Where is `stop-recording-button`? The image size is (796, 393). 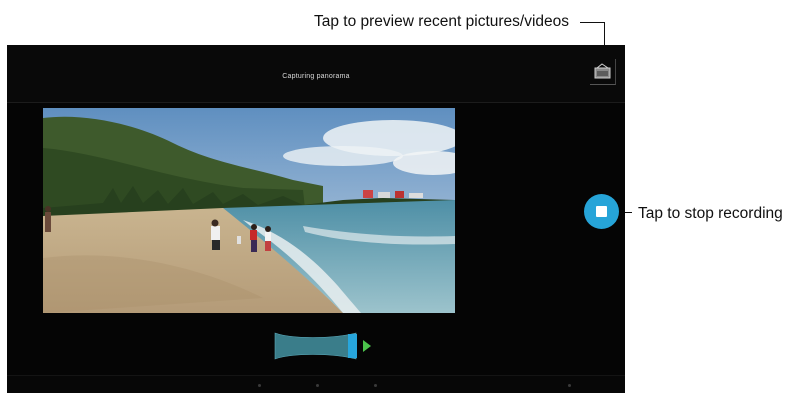 stop-recording-button is located at coordinates (601, 211).